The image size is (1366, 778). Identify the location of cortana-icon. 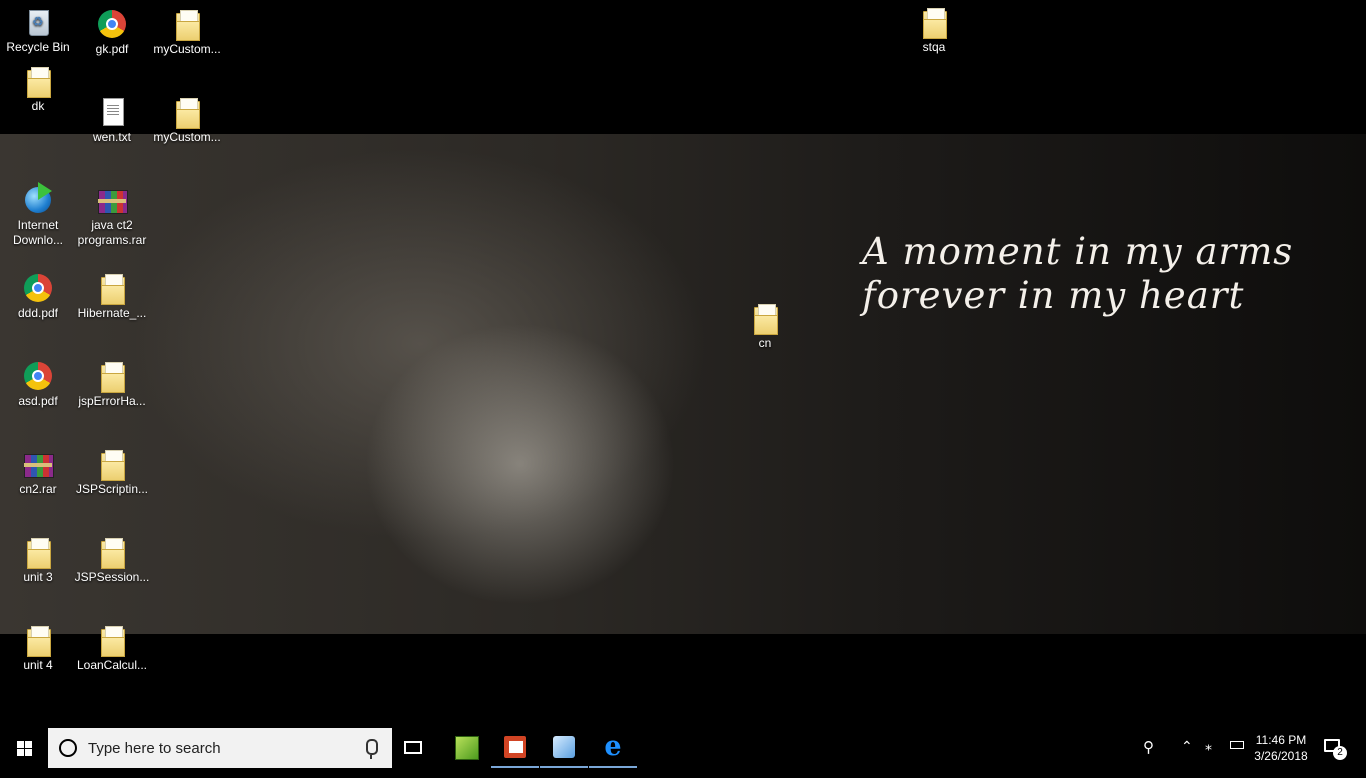
(68, 748).